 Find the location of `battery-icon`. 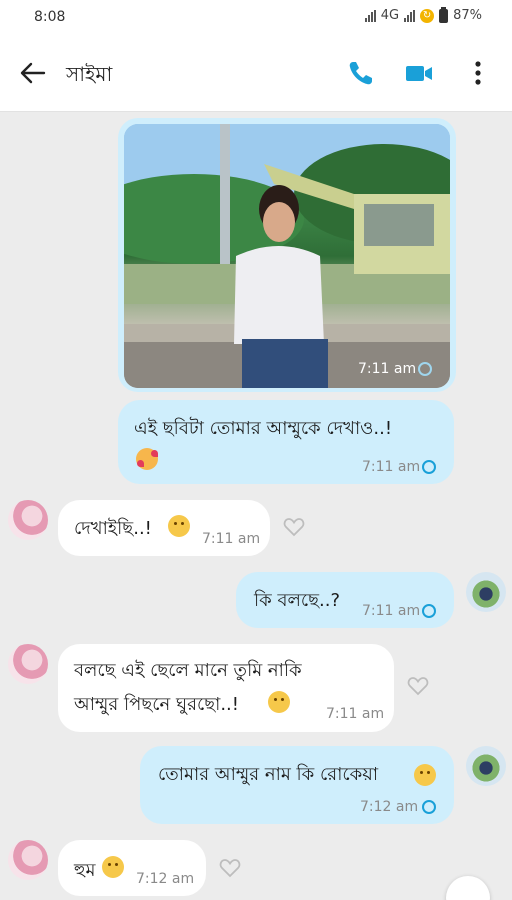

battery-icon is located at coordinates (444, 14).